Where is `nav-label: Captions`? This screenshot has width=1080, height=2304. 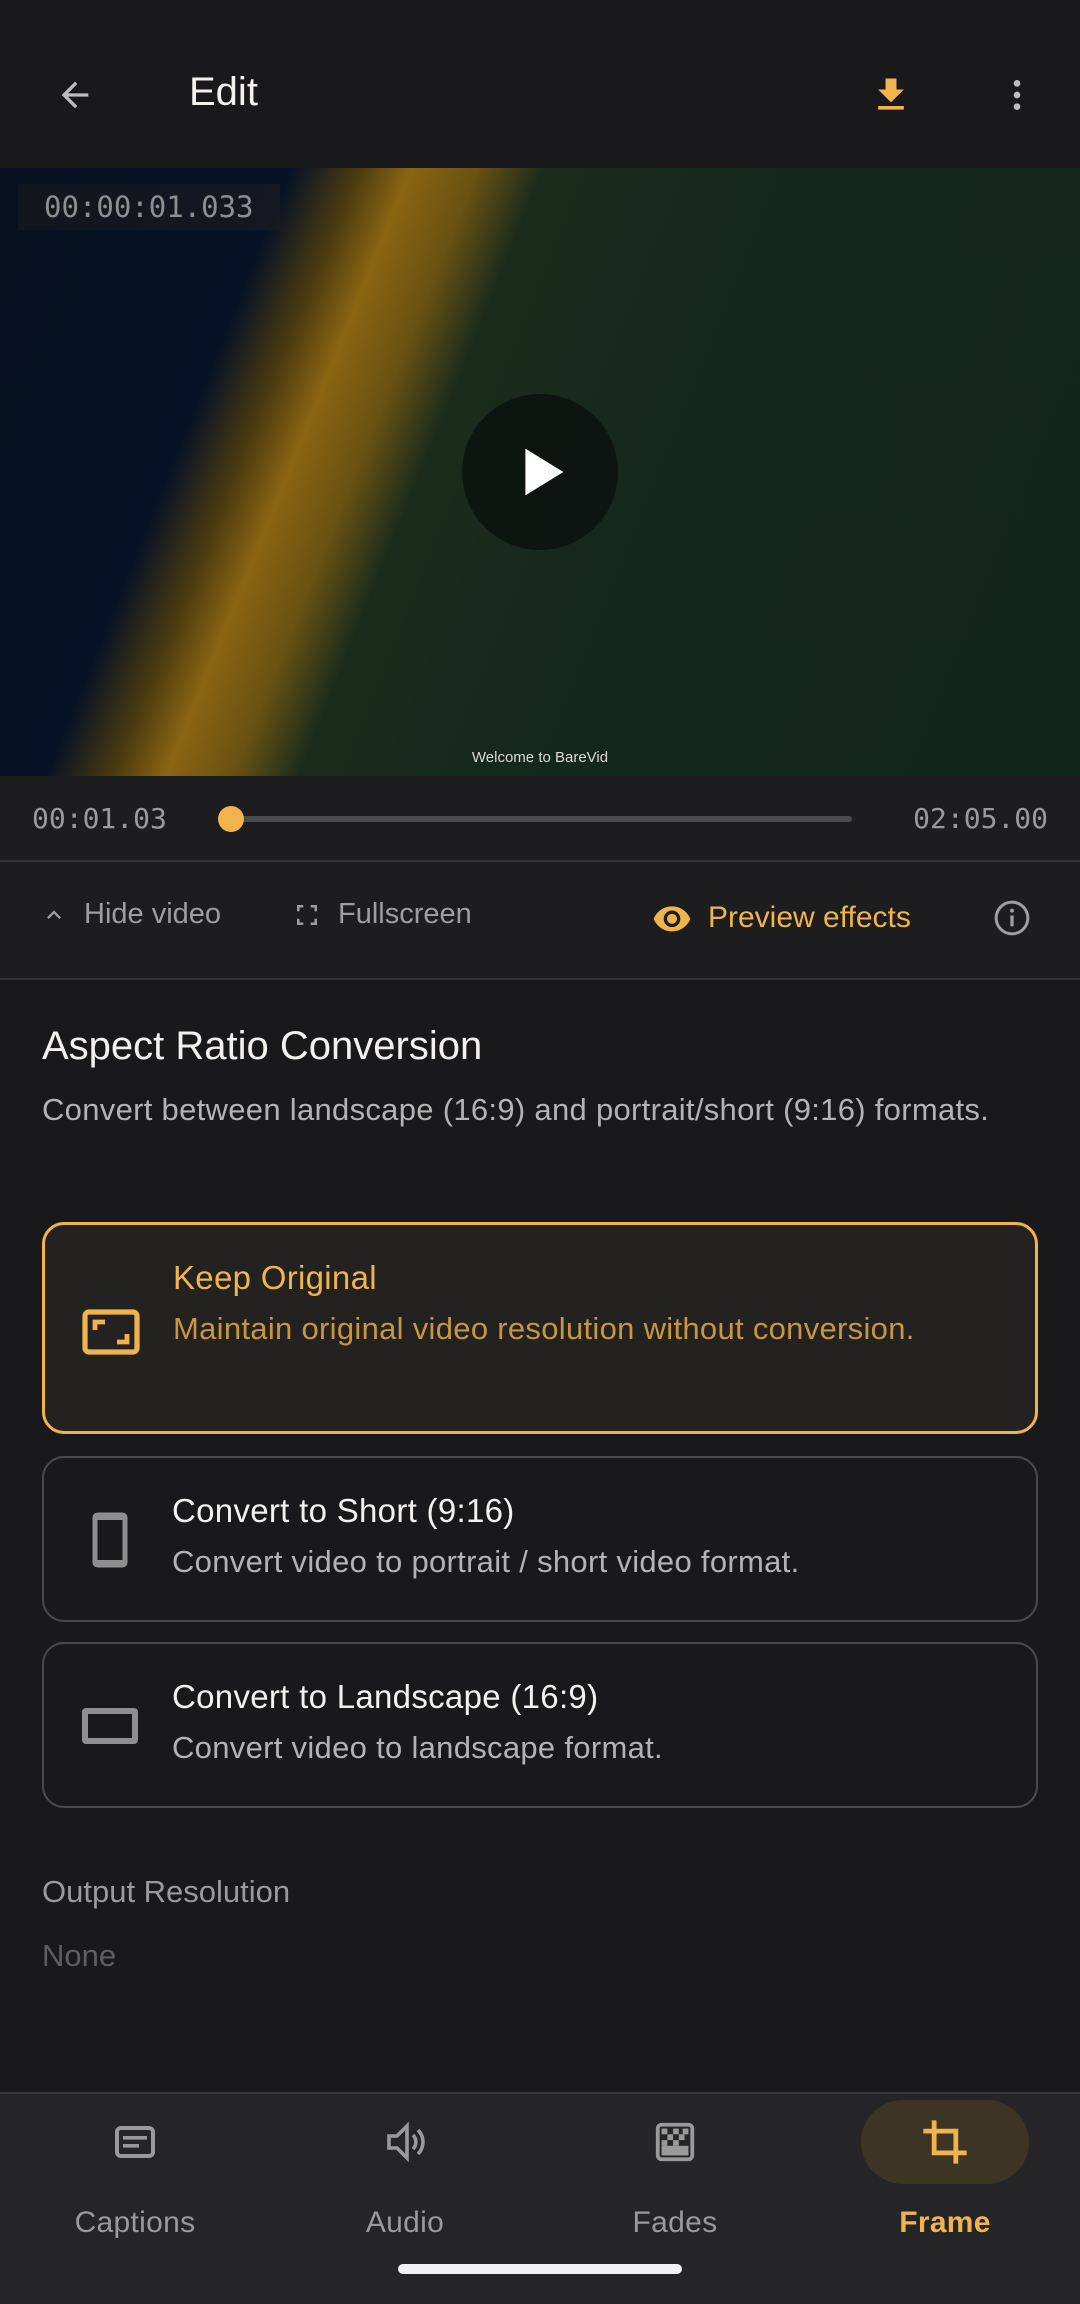
nav-label: Captions is located at coordinates (135, 2222).